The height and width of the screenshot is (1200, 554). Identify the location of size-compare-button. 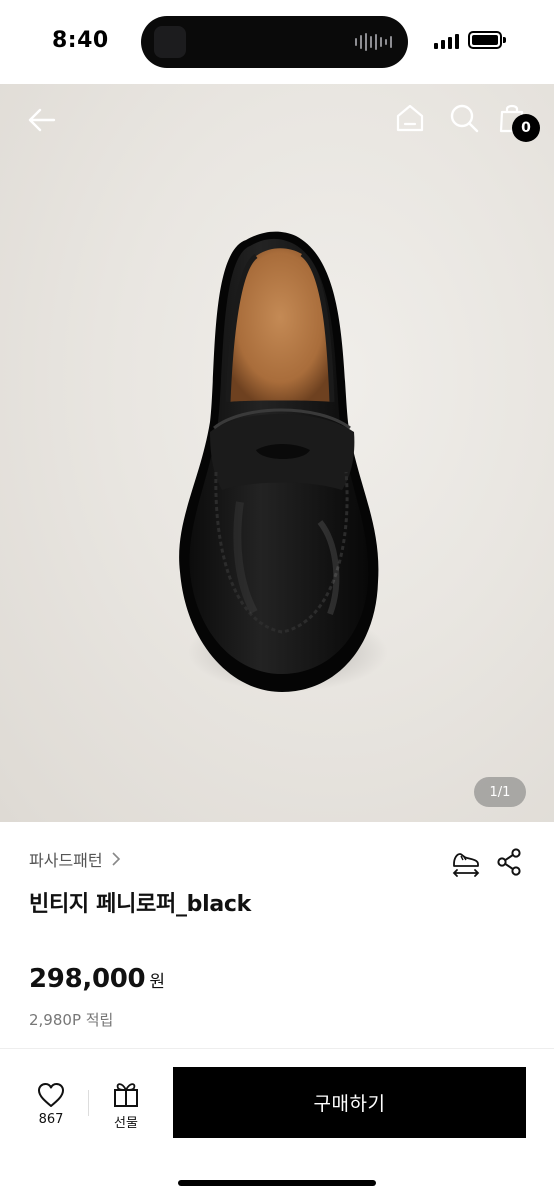
(466, 863).